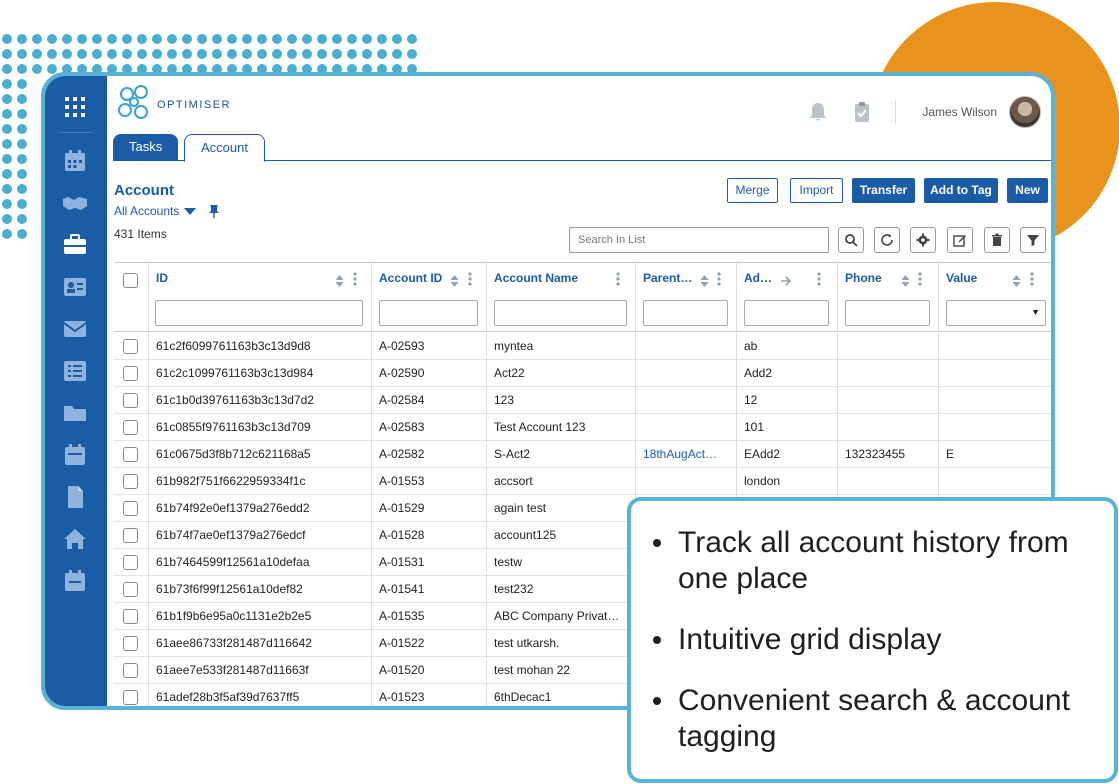 The height and width of the screenshot is (784, 1119). Describe the element at coordinates (75, 107) in the screenshot. I see `apps-grid-icon` at that location.